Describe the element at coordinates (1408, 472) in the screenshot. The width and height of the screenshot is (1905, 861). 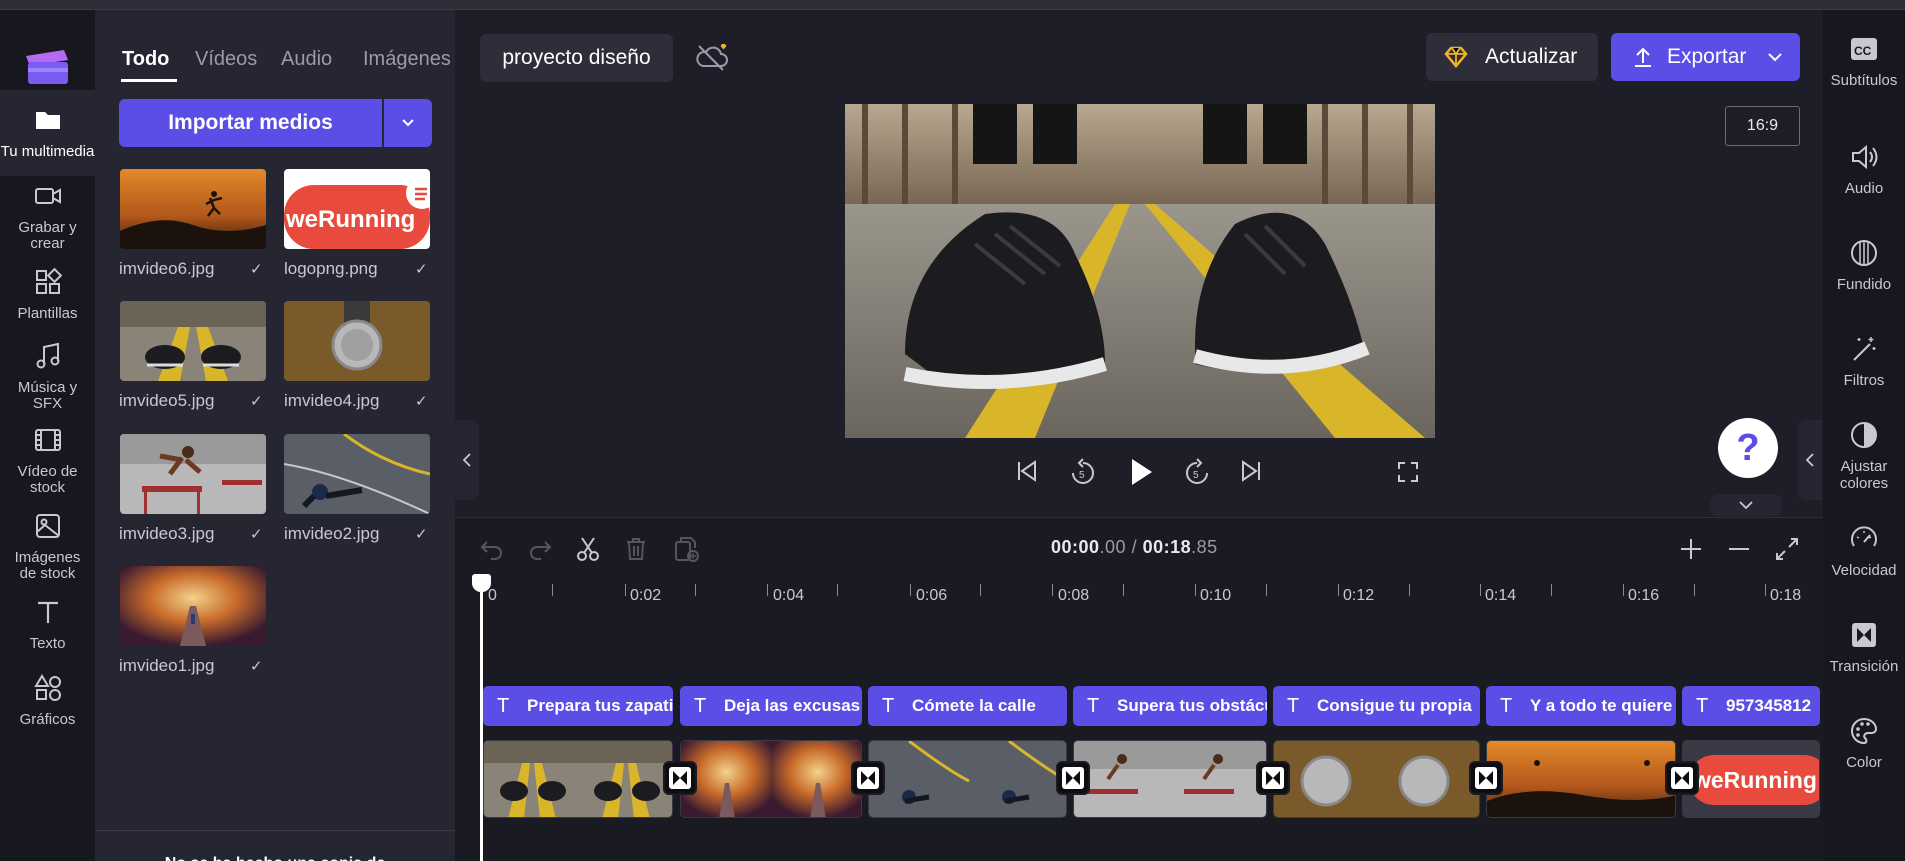
I see `fullscreen-icon` at that location.